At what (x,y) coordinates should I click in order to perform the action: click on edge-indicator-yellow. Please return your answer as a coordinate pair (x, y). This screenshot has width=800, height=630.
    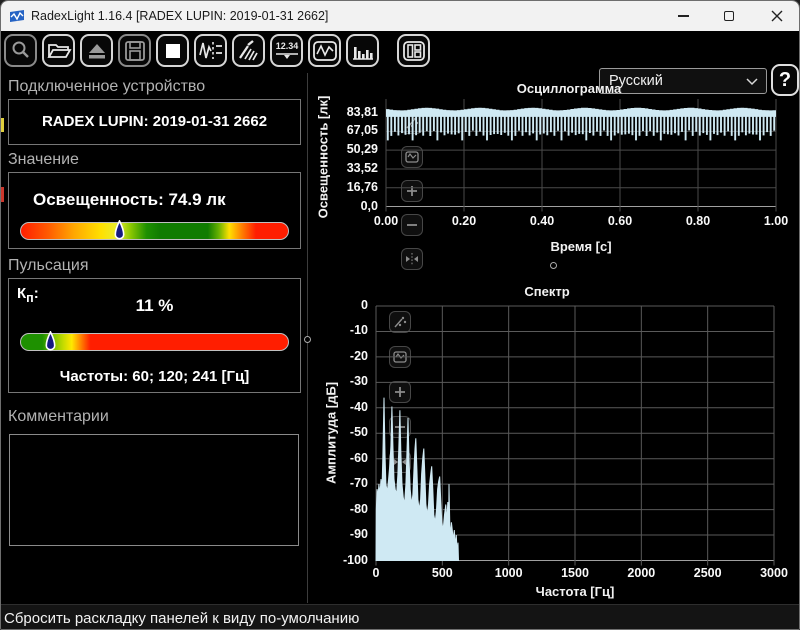
    Looking at the image, I should click on (2, 125).